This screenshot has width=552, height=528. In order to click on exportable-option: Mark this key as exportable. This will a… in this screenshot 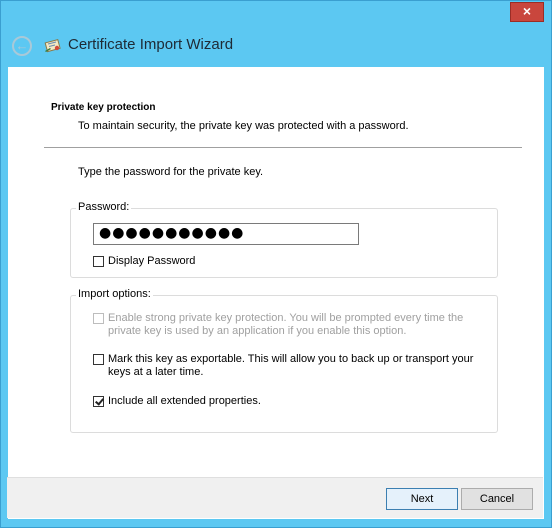, I will do `click(283, 366)`.